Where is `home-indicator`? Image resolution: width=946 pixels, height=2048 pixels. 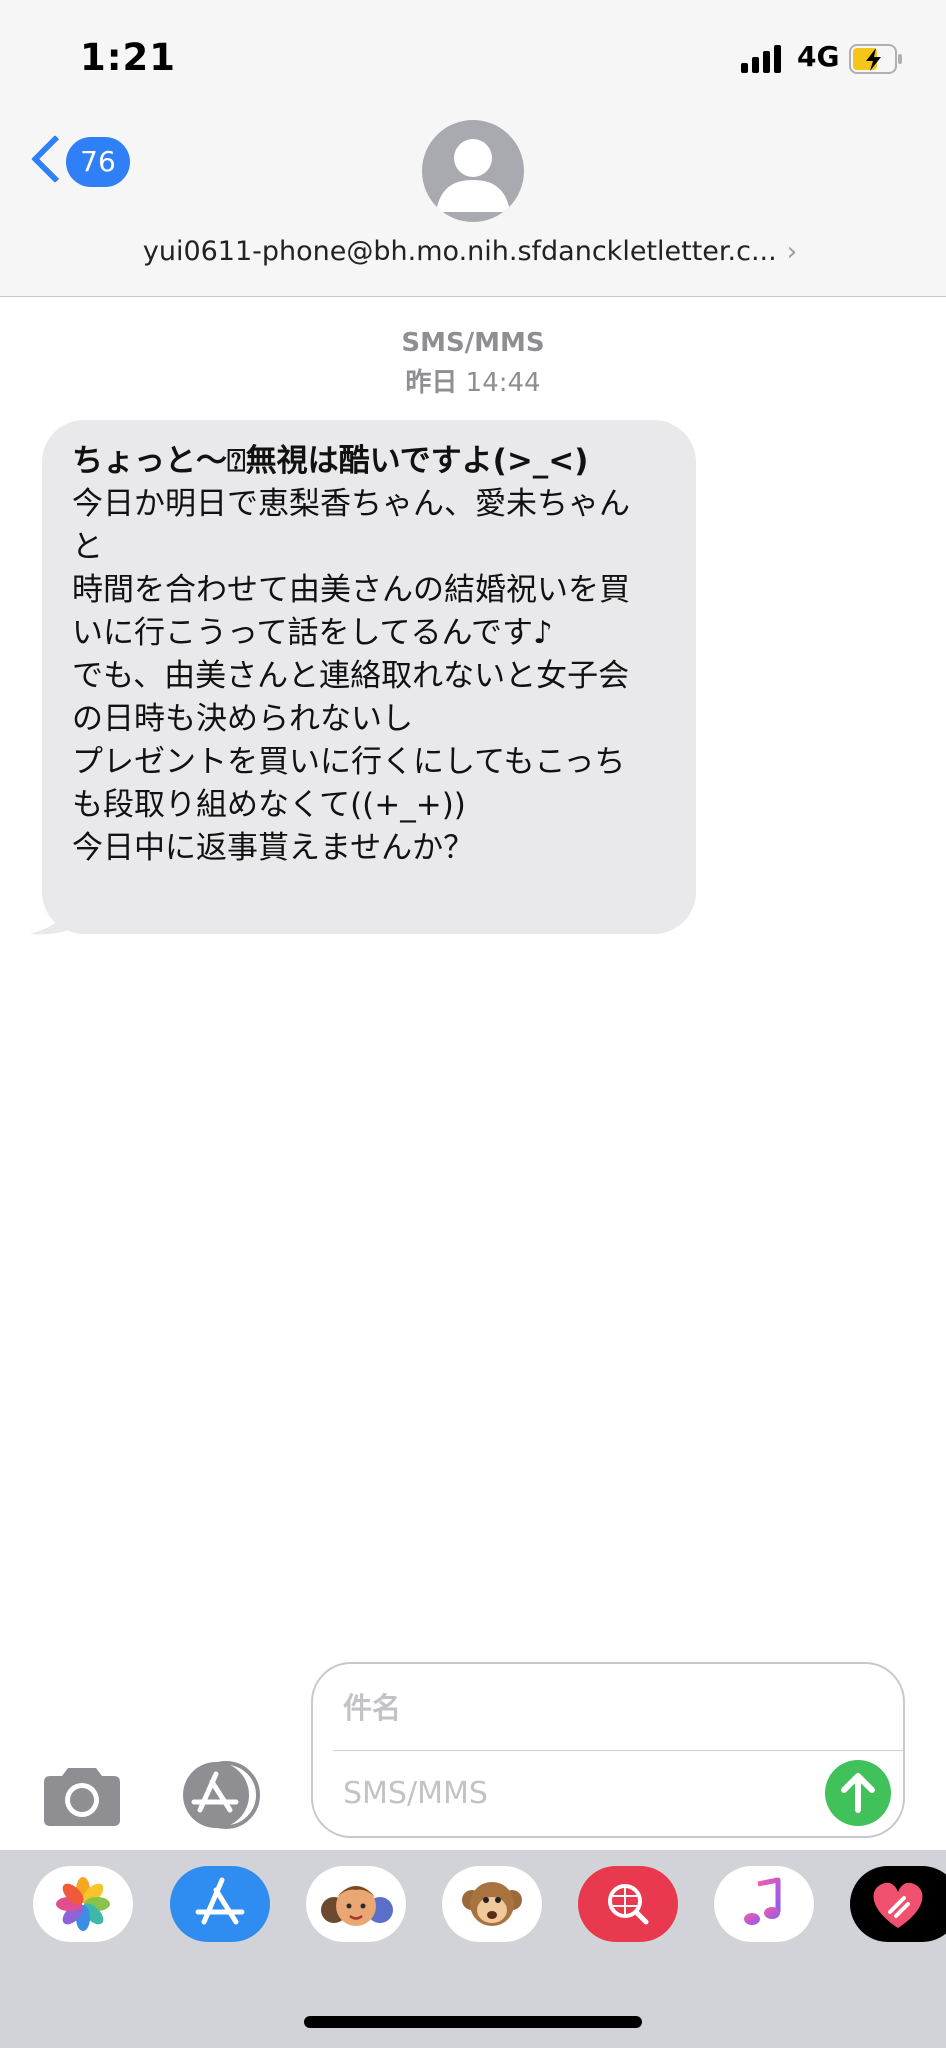
home-indicator is located at coordinates (473, 2022).